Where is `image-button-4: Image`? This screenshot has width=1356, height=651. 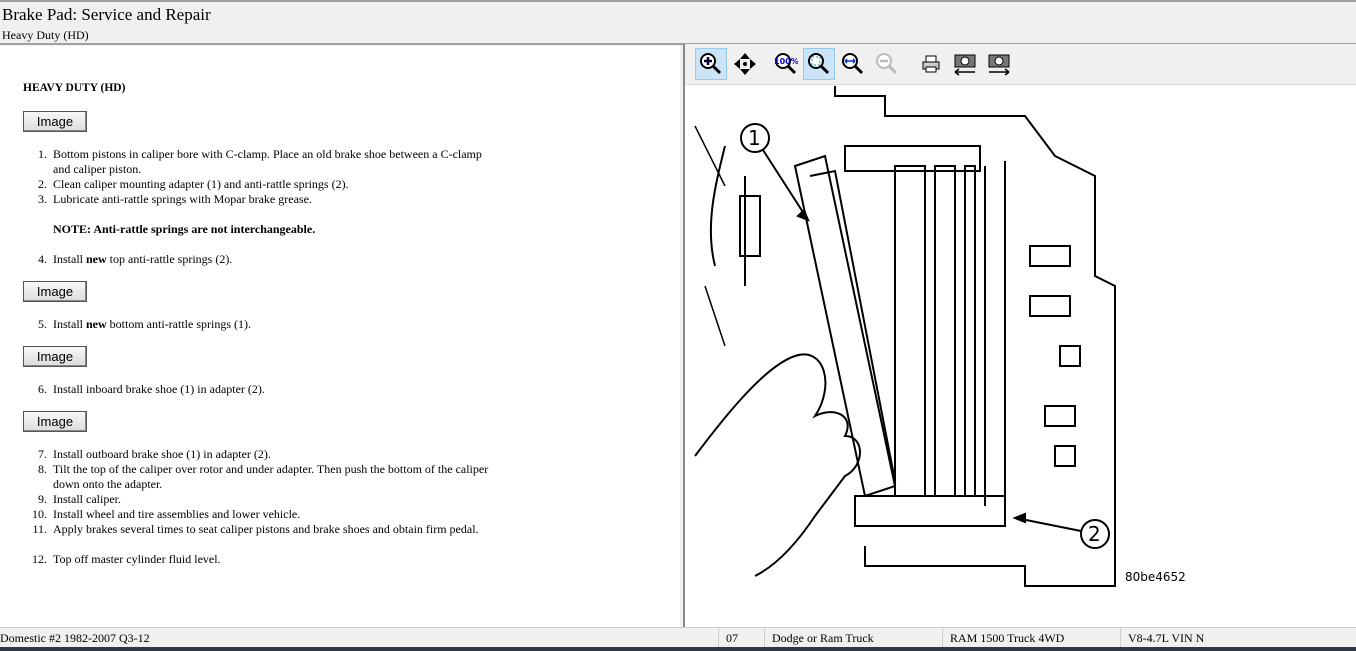 image-button-4: Image is located at coordinates (55, 421).